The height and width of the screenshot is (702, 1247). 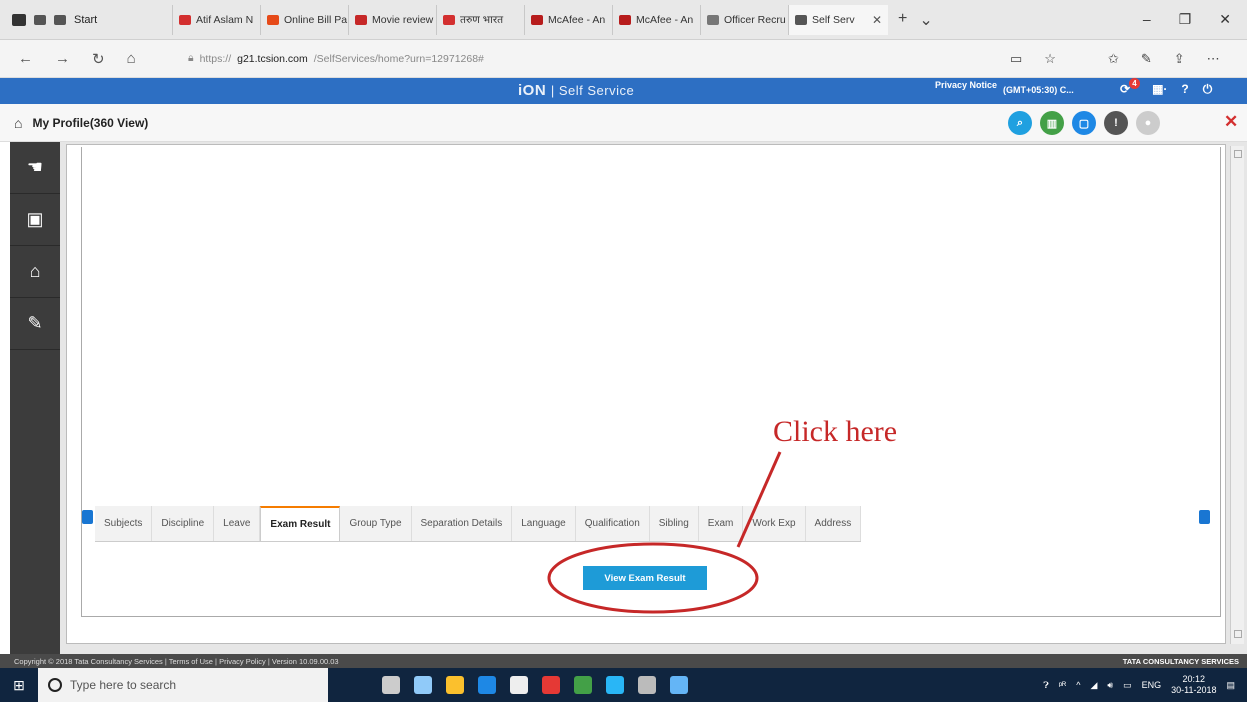 I want to click on mail-icon, so click(x=423, y=685).